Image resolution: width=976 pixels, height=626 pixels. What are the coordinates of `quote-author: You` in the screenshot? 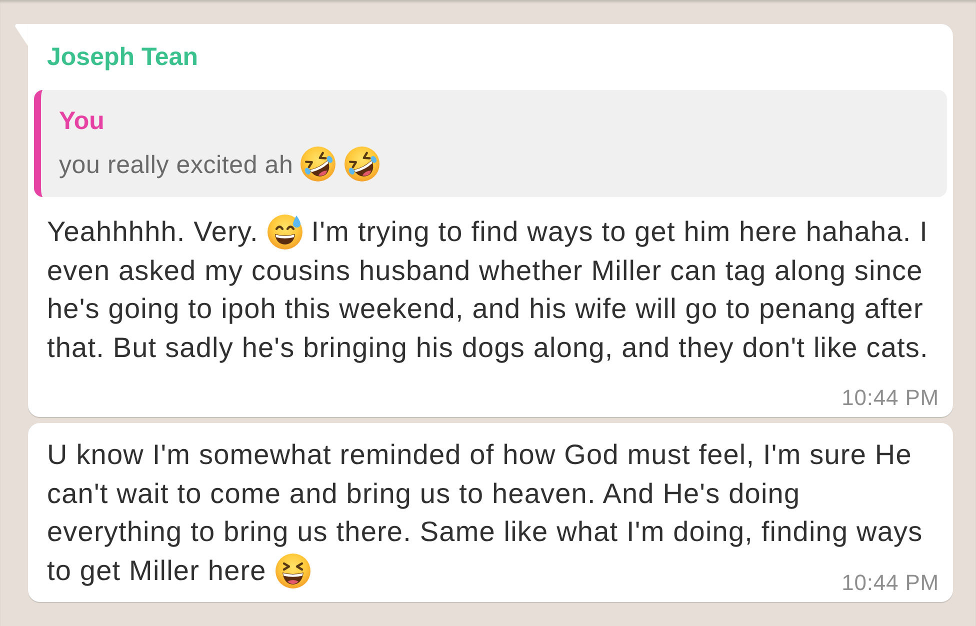 It's located at (81, 121).